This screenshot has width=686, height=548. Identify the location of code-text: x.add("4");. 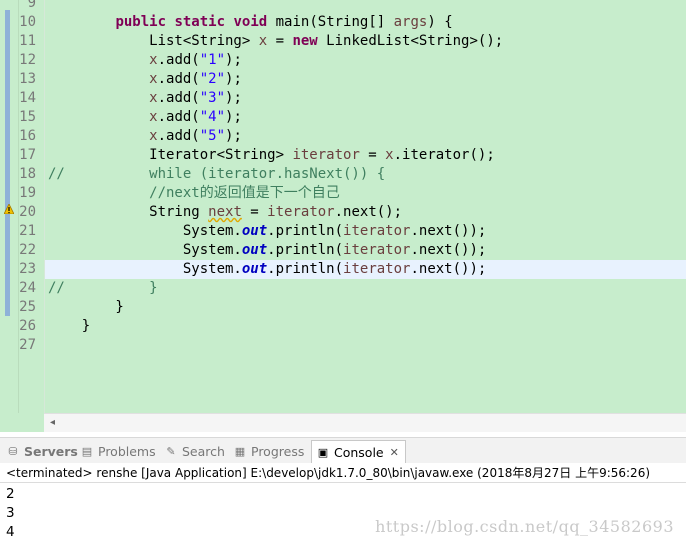
(195, 117).